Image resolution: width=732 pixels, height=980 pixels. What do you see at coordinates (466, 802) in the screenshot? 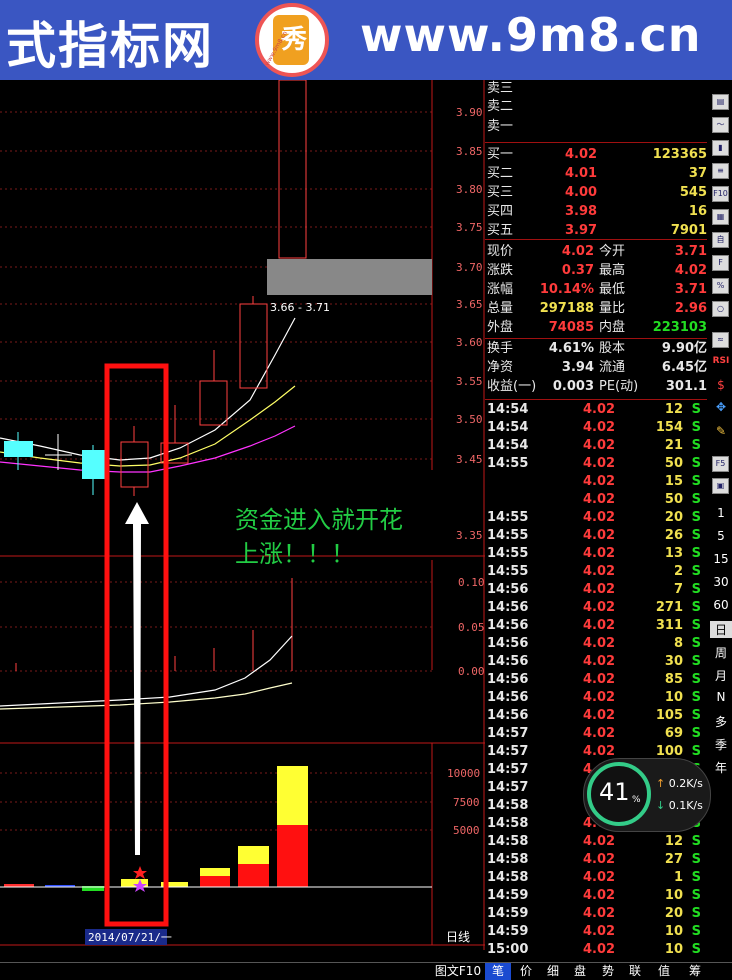
I see `volume-axis-label: 7500` at bounding box center [466, 802].